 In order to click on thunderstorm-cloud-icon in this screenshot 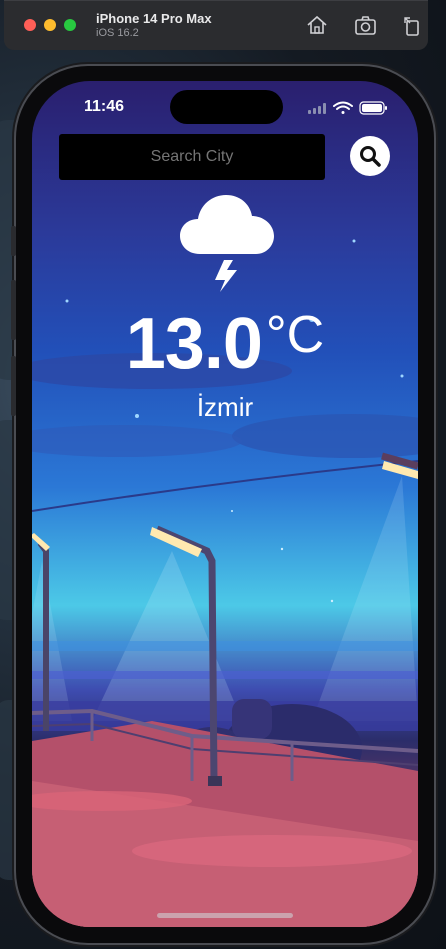, I will do `click(227, 243)`.